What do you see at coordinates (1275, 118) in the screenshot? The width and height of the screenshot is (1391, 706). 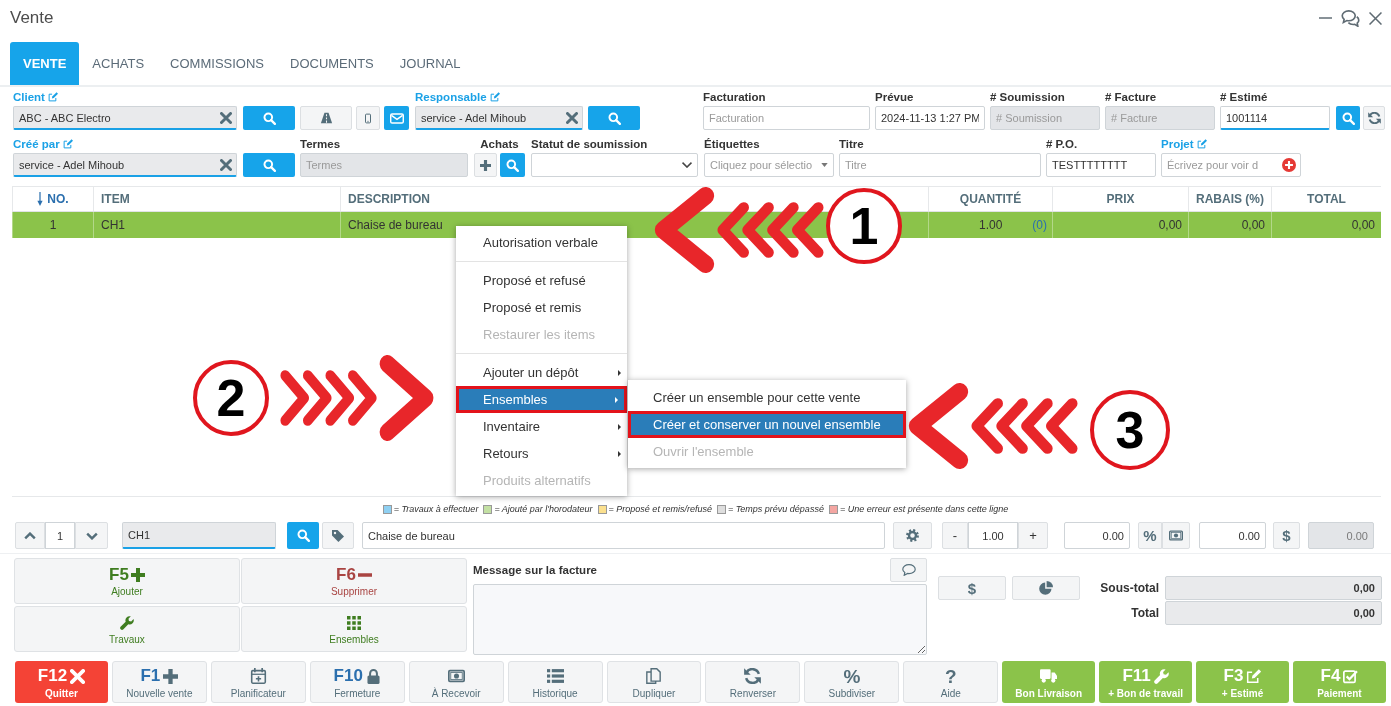 I see `estimate-number-field: 1001114` at bounding box center [1275, 118].